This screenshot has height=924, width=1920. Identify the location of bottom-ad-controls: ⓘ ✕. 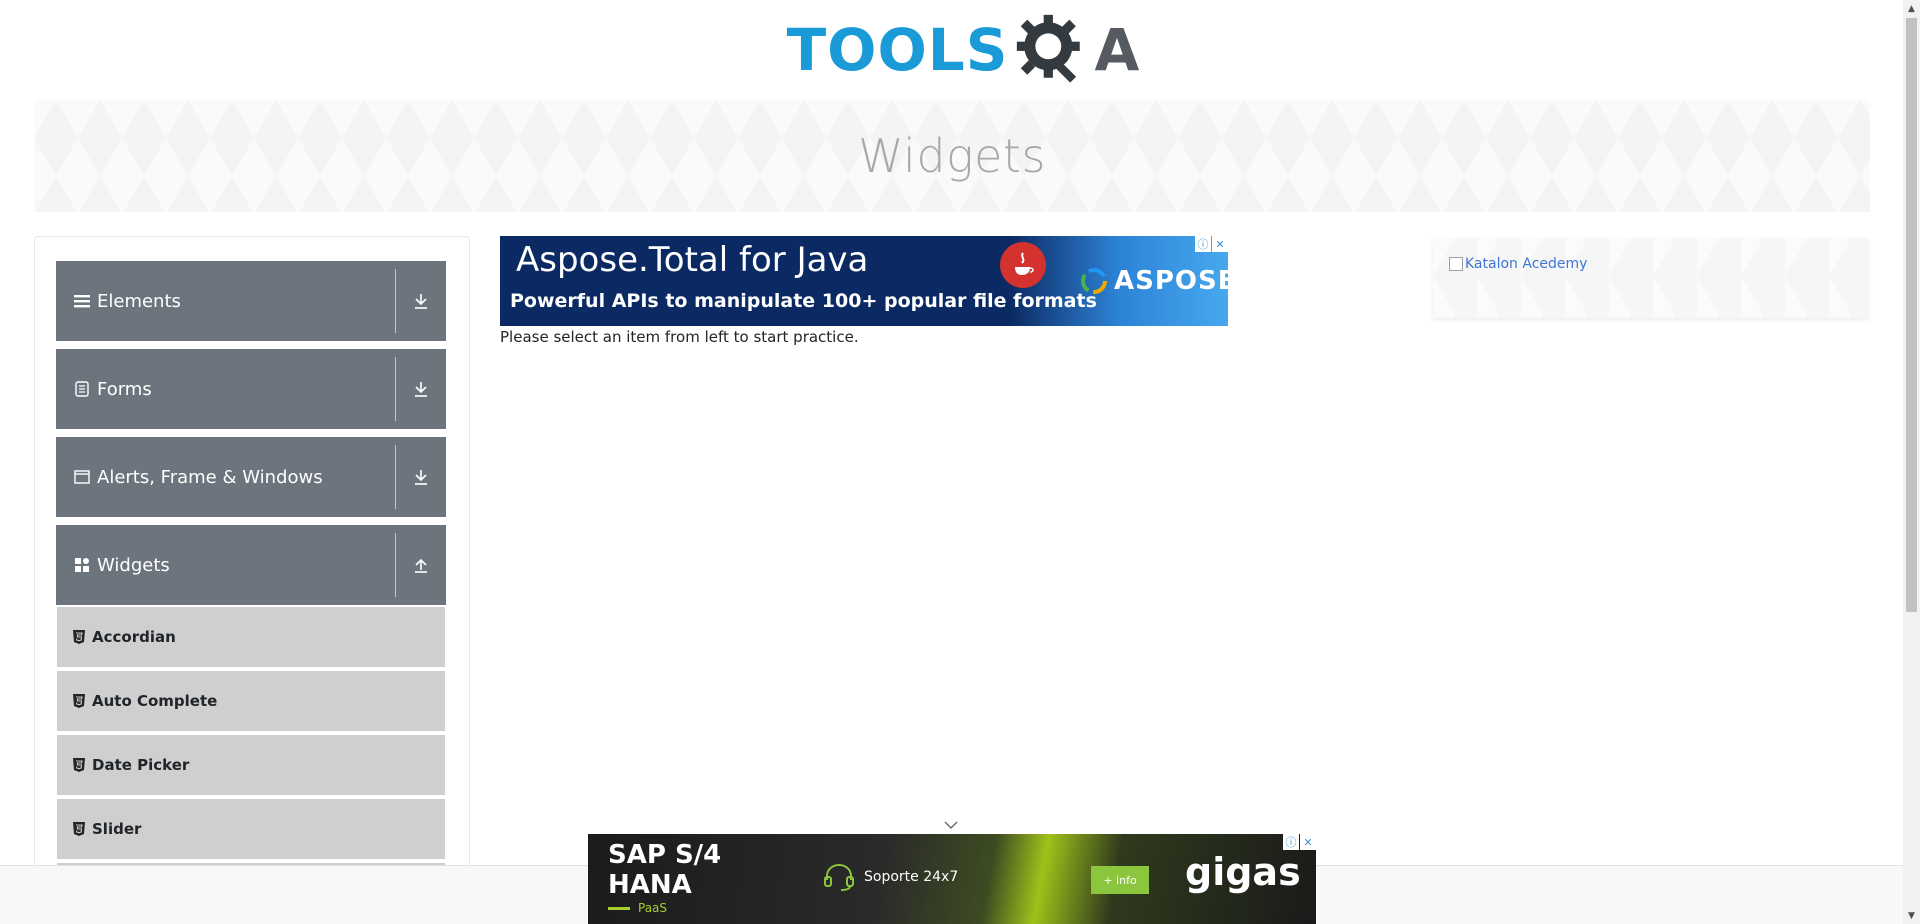
(1299, 842).